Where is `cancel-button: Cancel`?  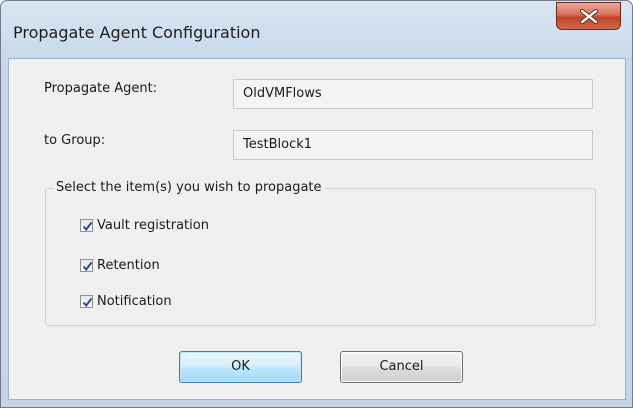
cancel-button: Cancel is located at coordinates (401, 367).